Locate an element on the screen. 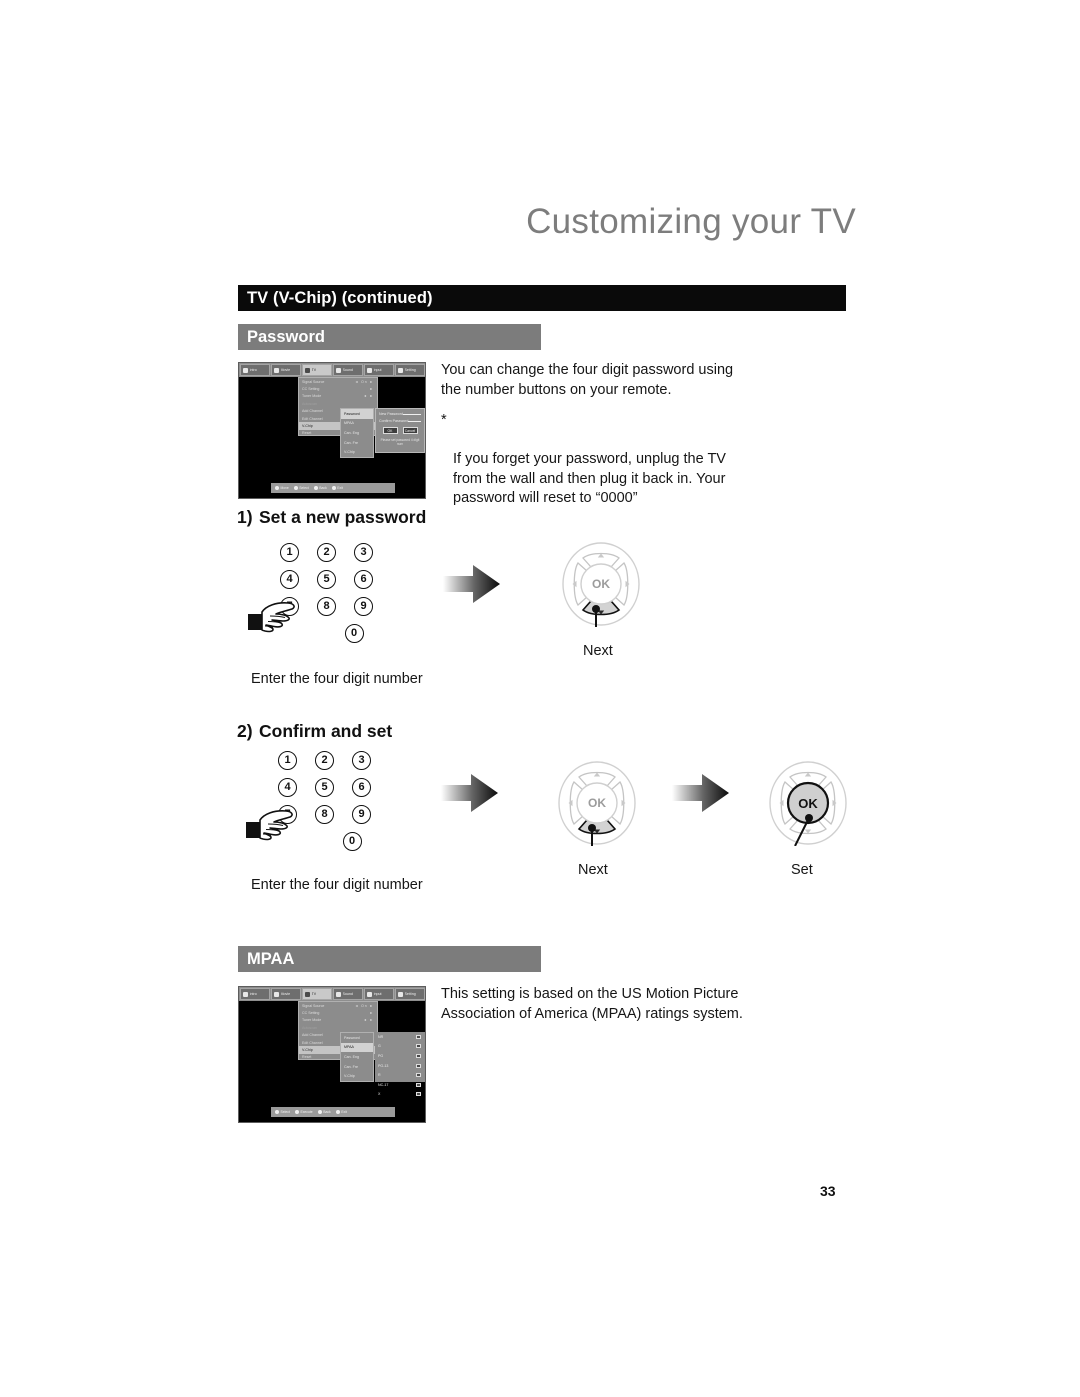 Image resolution: width=1080 pixels, height=1397 pixels. tv-menu-item-label: Autoscan is located at coordinates (309, 403).